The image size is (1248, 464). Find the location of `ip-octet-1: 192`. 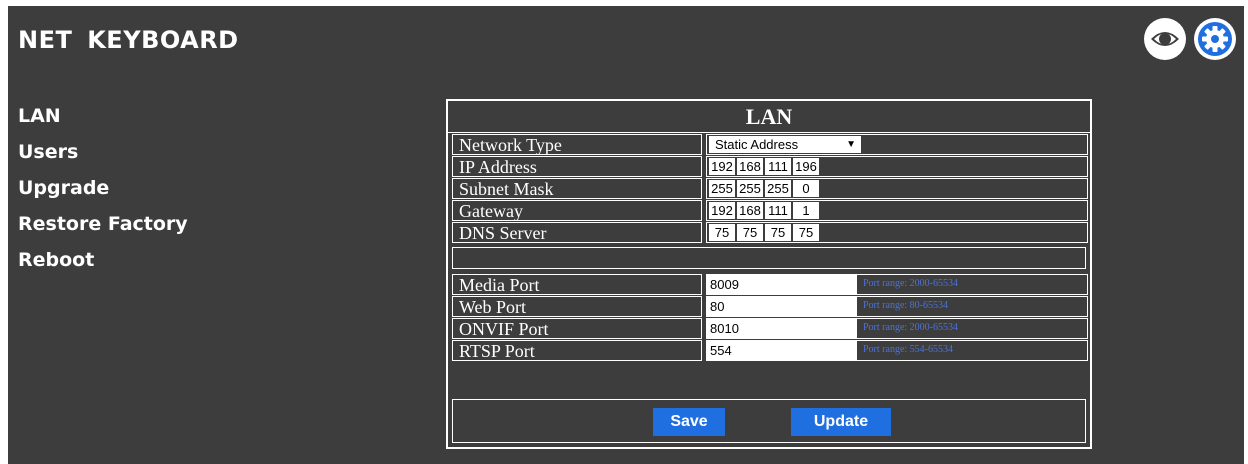

ip-octet-1: 192 is located at coordinates (722, 166).